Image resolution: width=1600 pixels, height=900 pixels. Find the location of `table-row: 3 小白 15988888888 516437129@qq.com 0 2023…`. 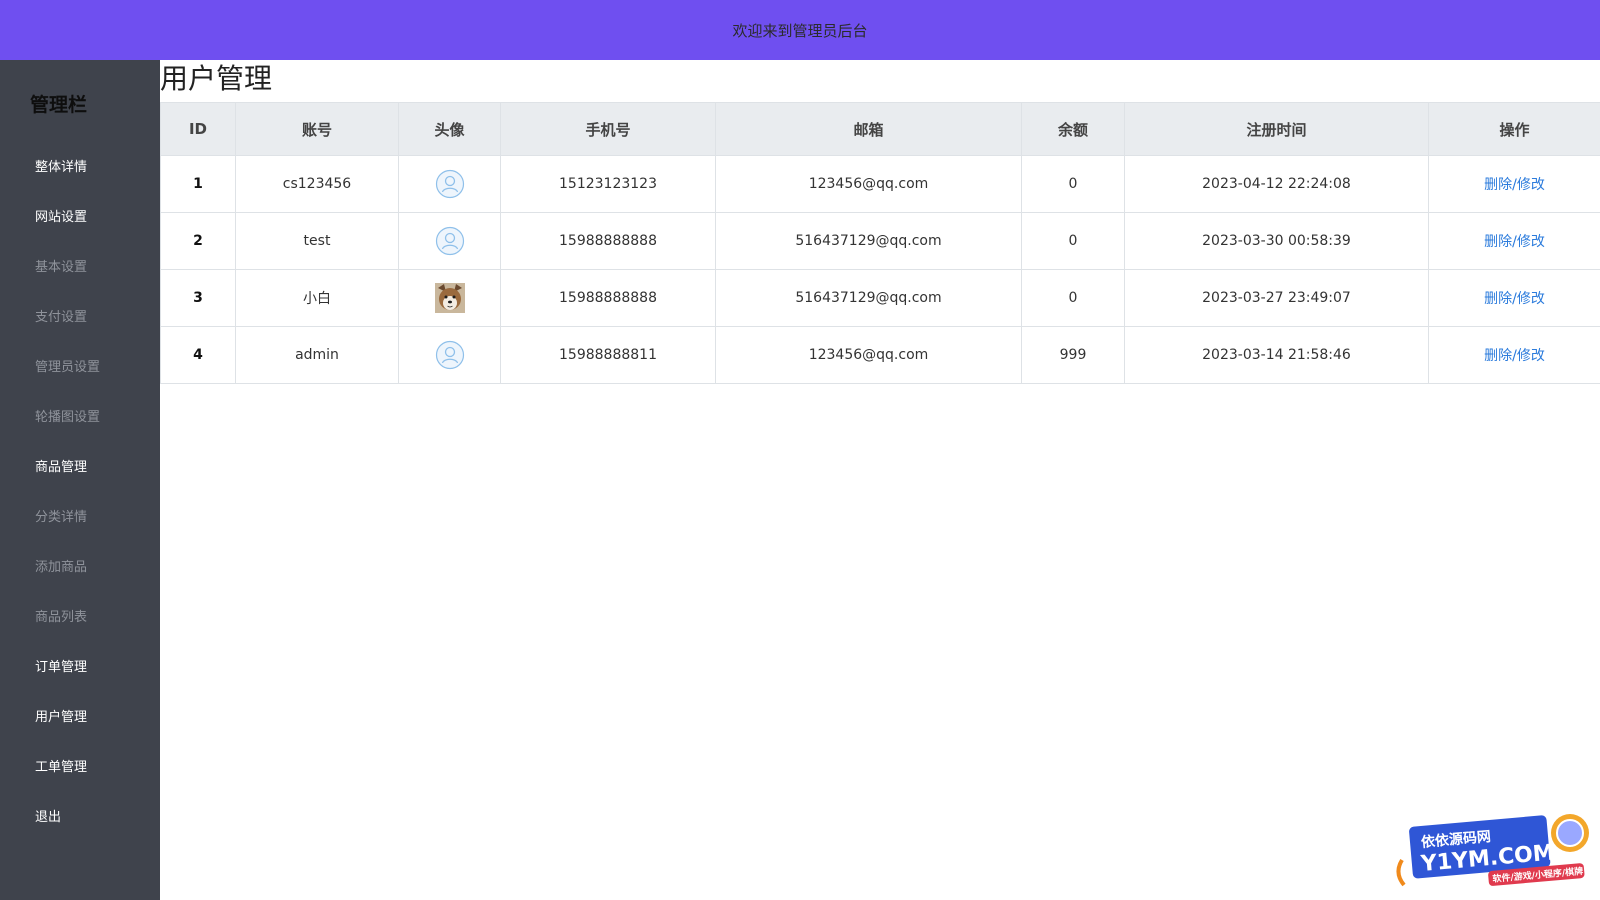

table-row: 3 小白 15988888888 516437129@qq.com 0 2023… is located at coordinates (880, 298).